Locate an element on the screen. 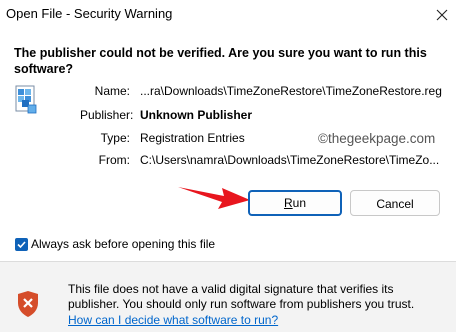 Image resolution: width=456 pixels, height=332 pixels. help-link: How can I decide what software to run? is located at coordinates (173, 320).